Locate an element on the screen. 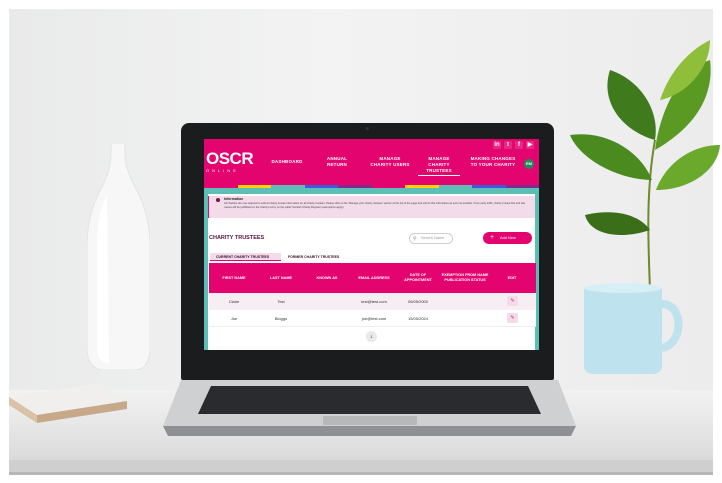  nav-dashboard: DASHBOARD is located at coordinates (287, 162).